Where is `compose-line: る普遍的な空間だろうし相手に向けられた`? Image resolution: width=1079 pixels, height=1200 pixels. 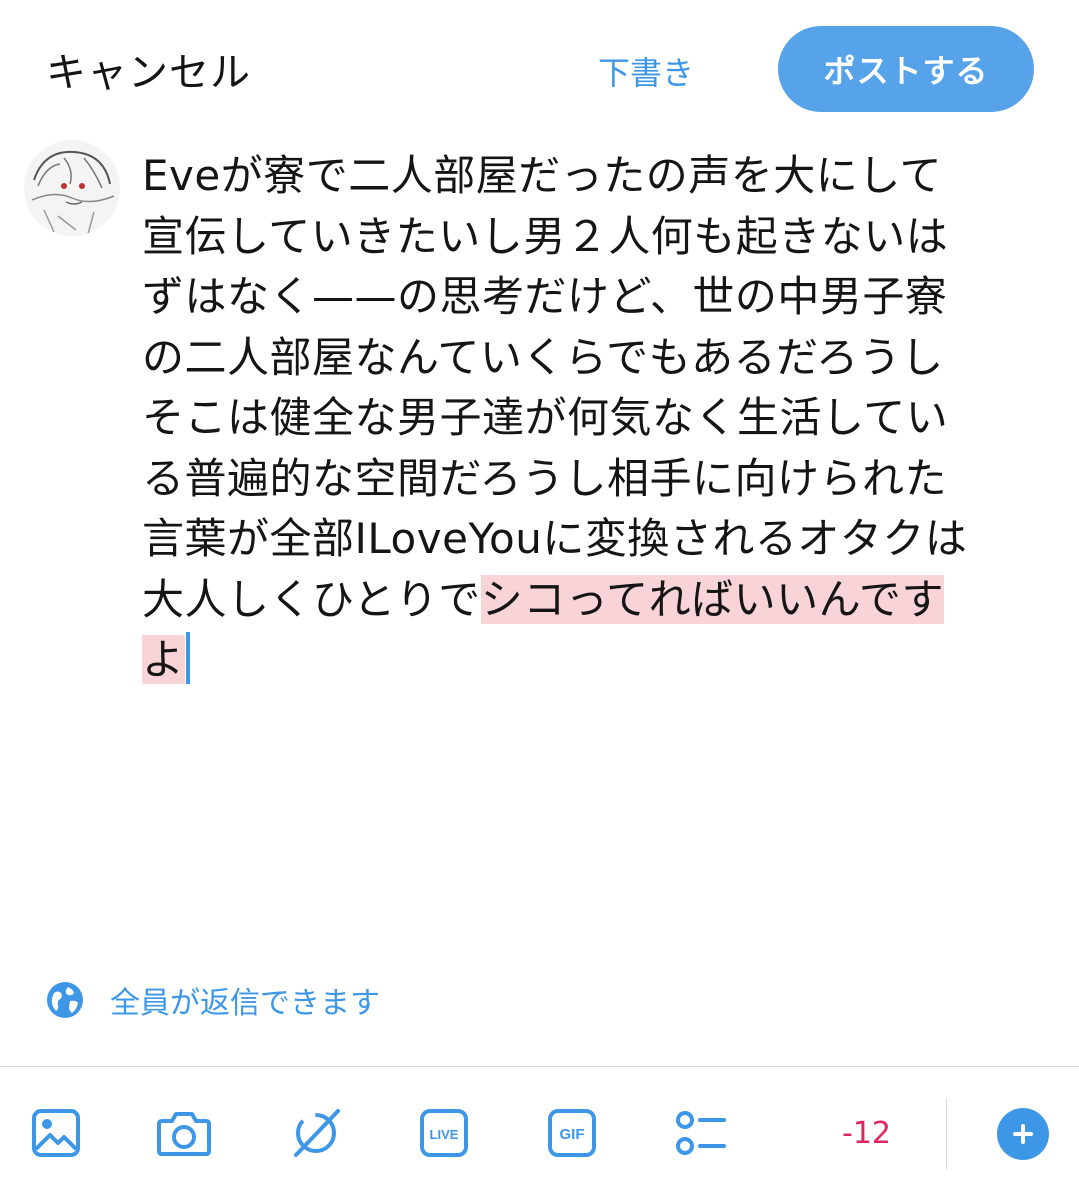 compose-line: る普遍的な空間だろうし相手に向けられた is located at coordinates (544, 478).